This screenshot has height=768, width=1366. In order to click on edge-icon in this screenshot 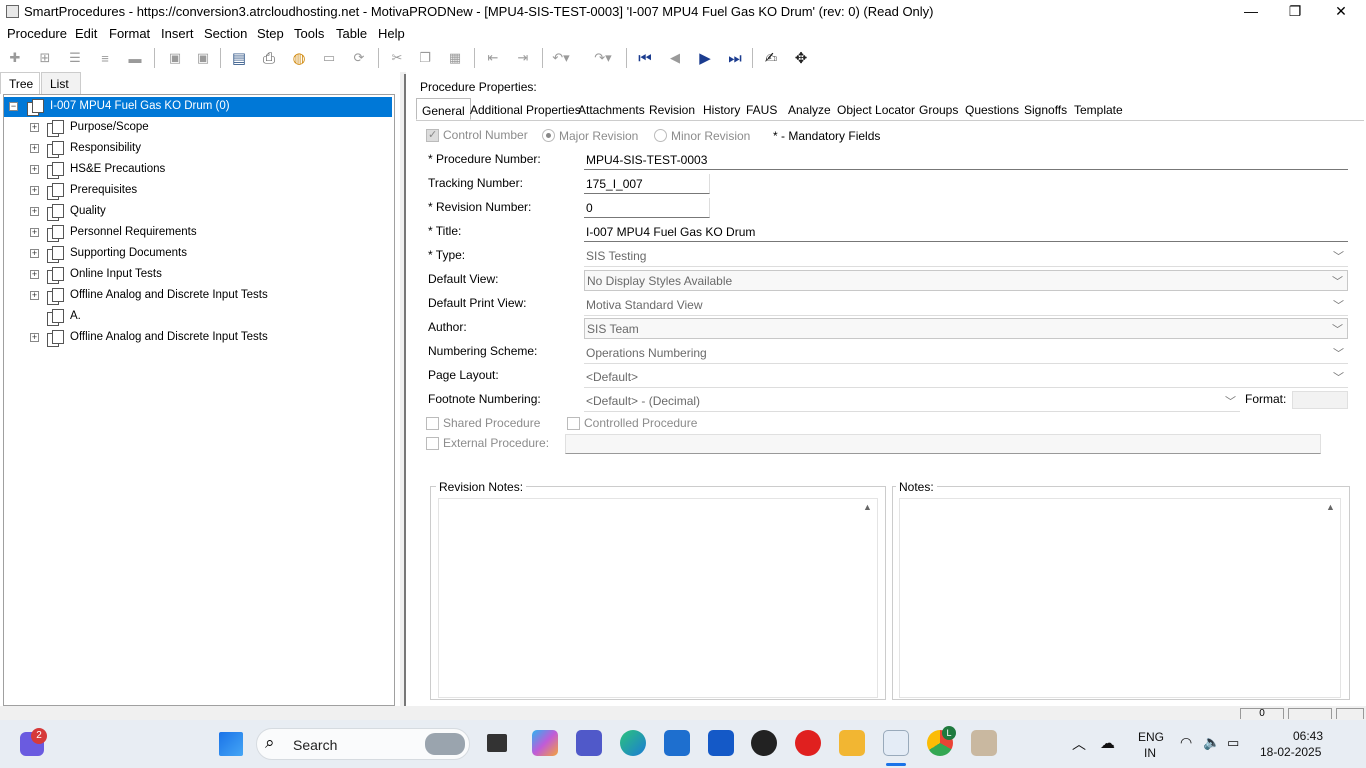, I will do `click(633, 743)`.